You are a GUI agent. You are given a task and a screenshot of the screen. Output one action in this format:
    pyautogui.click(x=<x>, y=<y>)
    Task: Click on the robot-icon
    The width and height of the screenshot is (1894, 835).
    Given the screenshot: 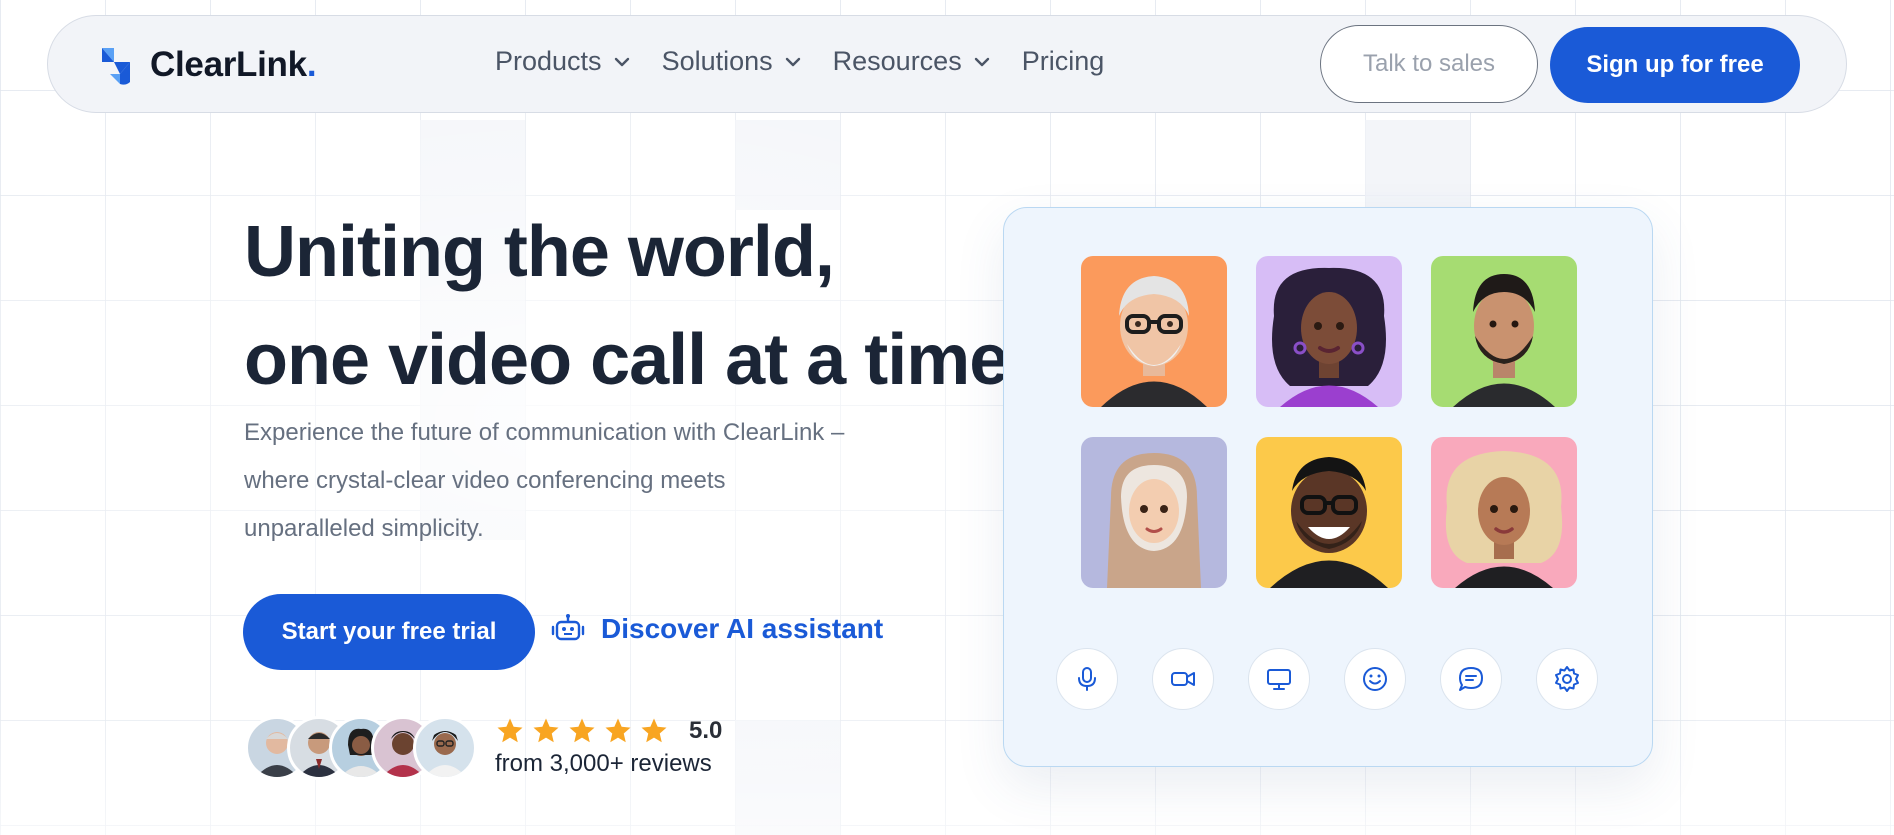 What is the action you would take?
    pyautogui.click(x=568, y=627)
    